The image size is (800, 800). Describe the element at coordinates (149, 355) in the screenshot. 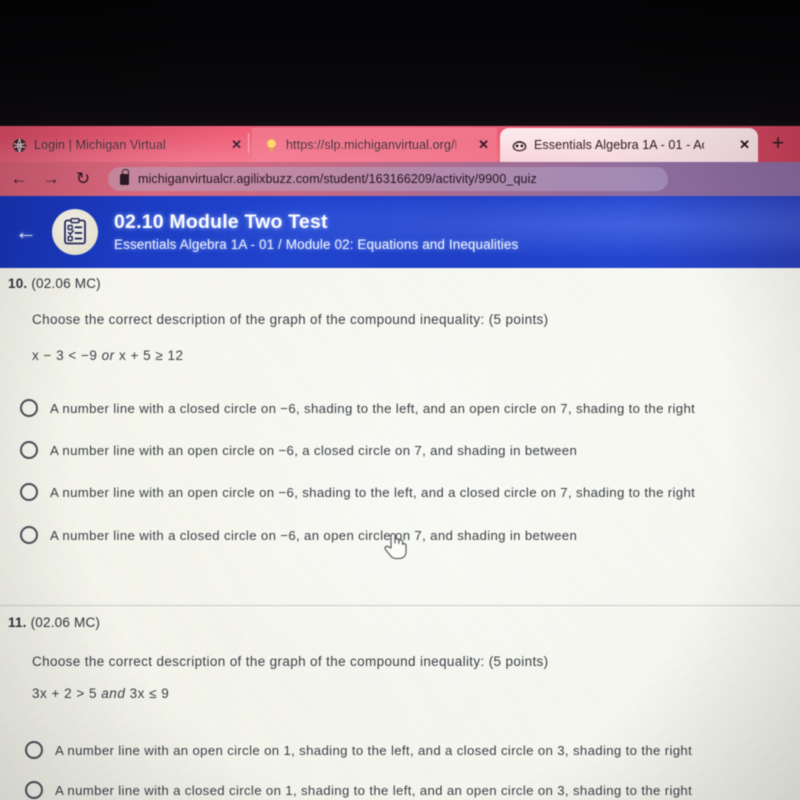

I see `q10-expr-post: x + 5 ≥ 12` at that location.